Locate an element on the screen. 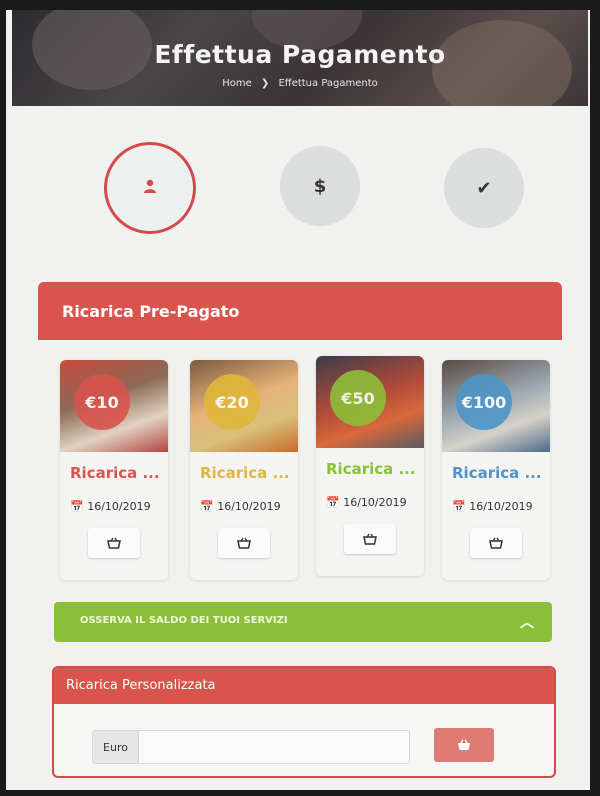 Image resolution: width=600 pixels, height=796 pixels. price-badge: €10 is located at coordinates (102, 402).